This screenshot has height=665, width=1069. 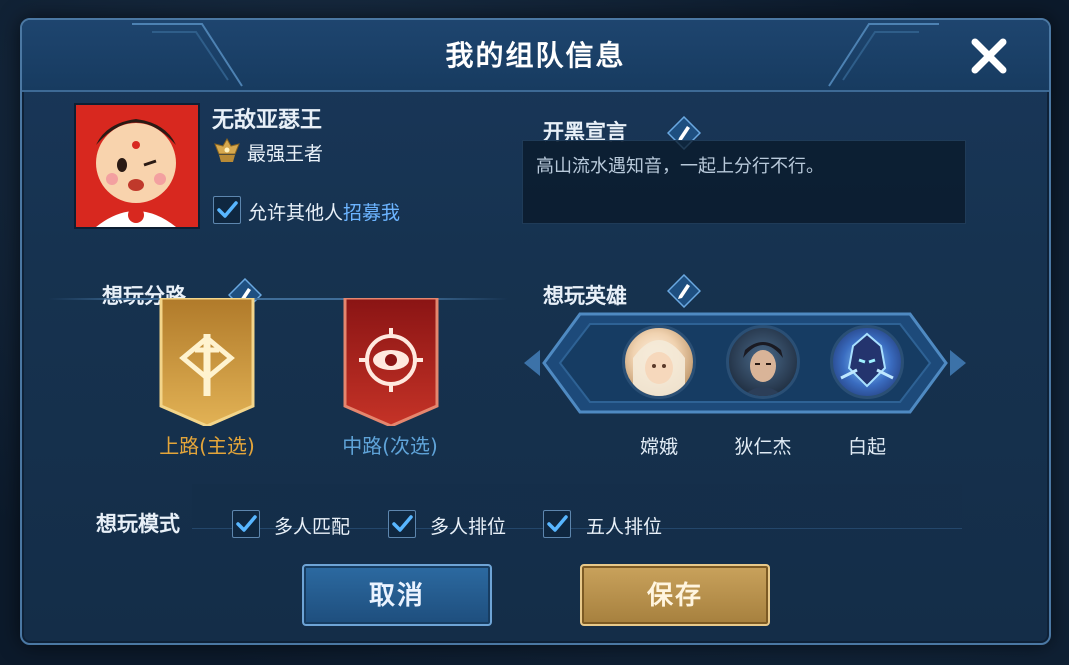 I want to click on king-rank-icon, so click(x=227, y=150).